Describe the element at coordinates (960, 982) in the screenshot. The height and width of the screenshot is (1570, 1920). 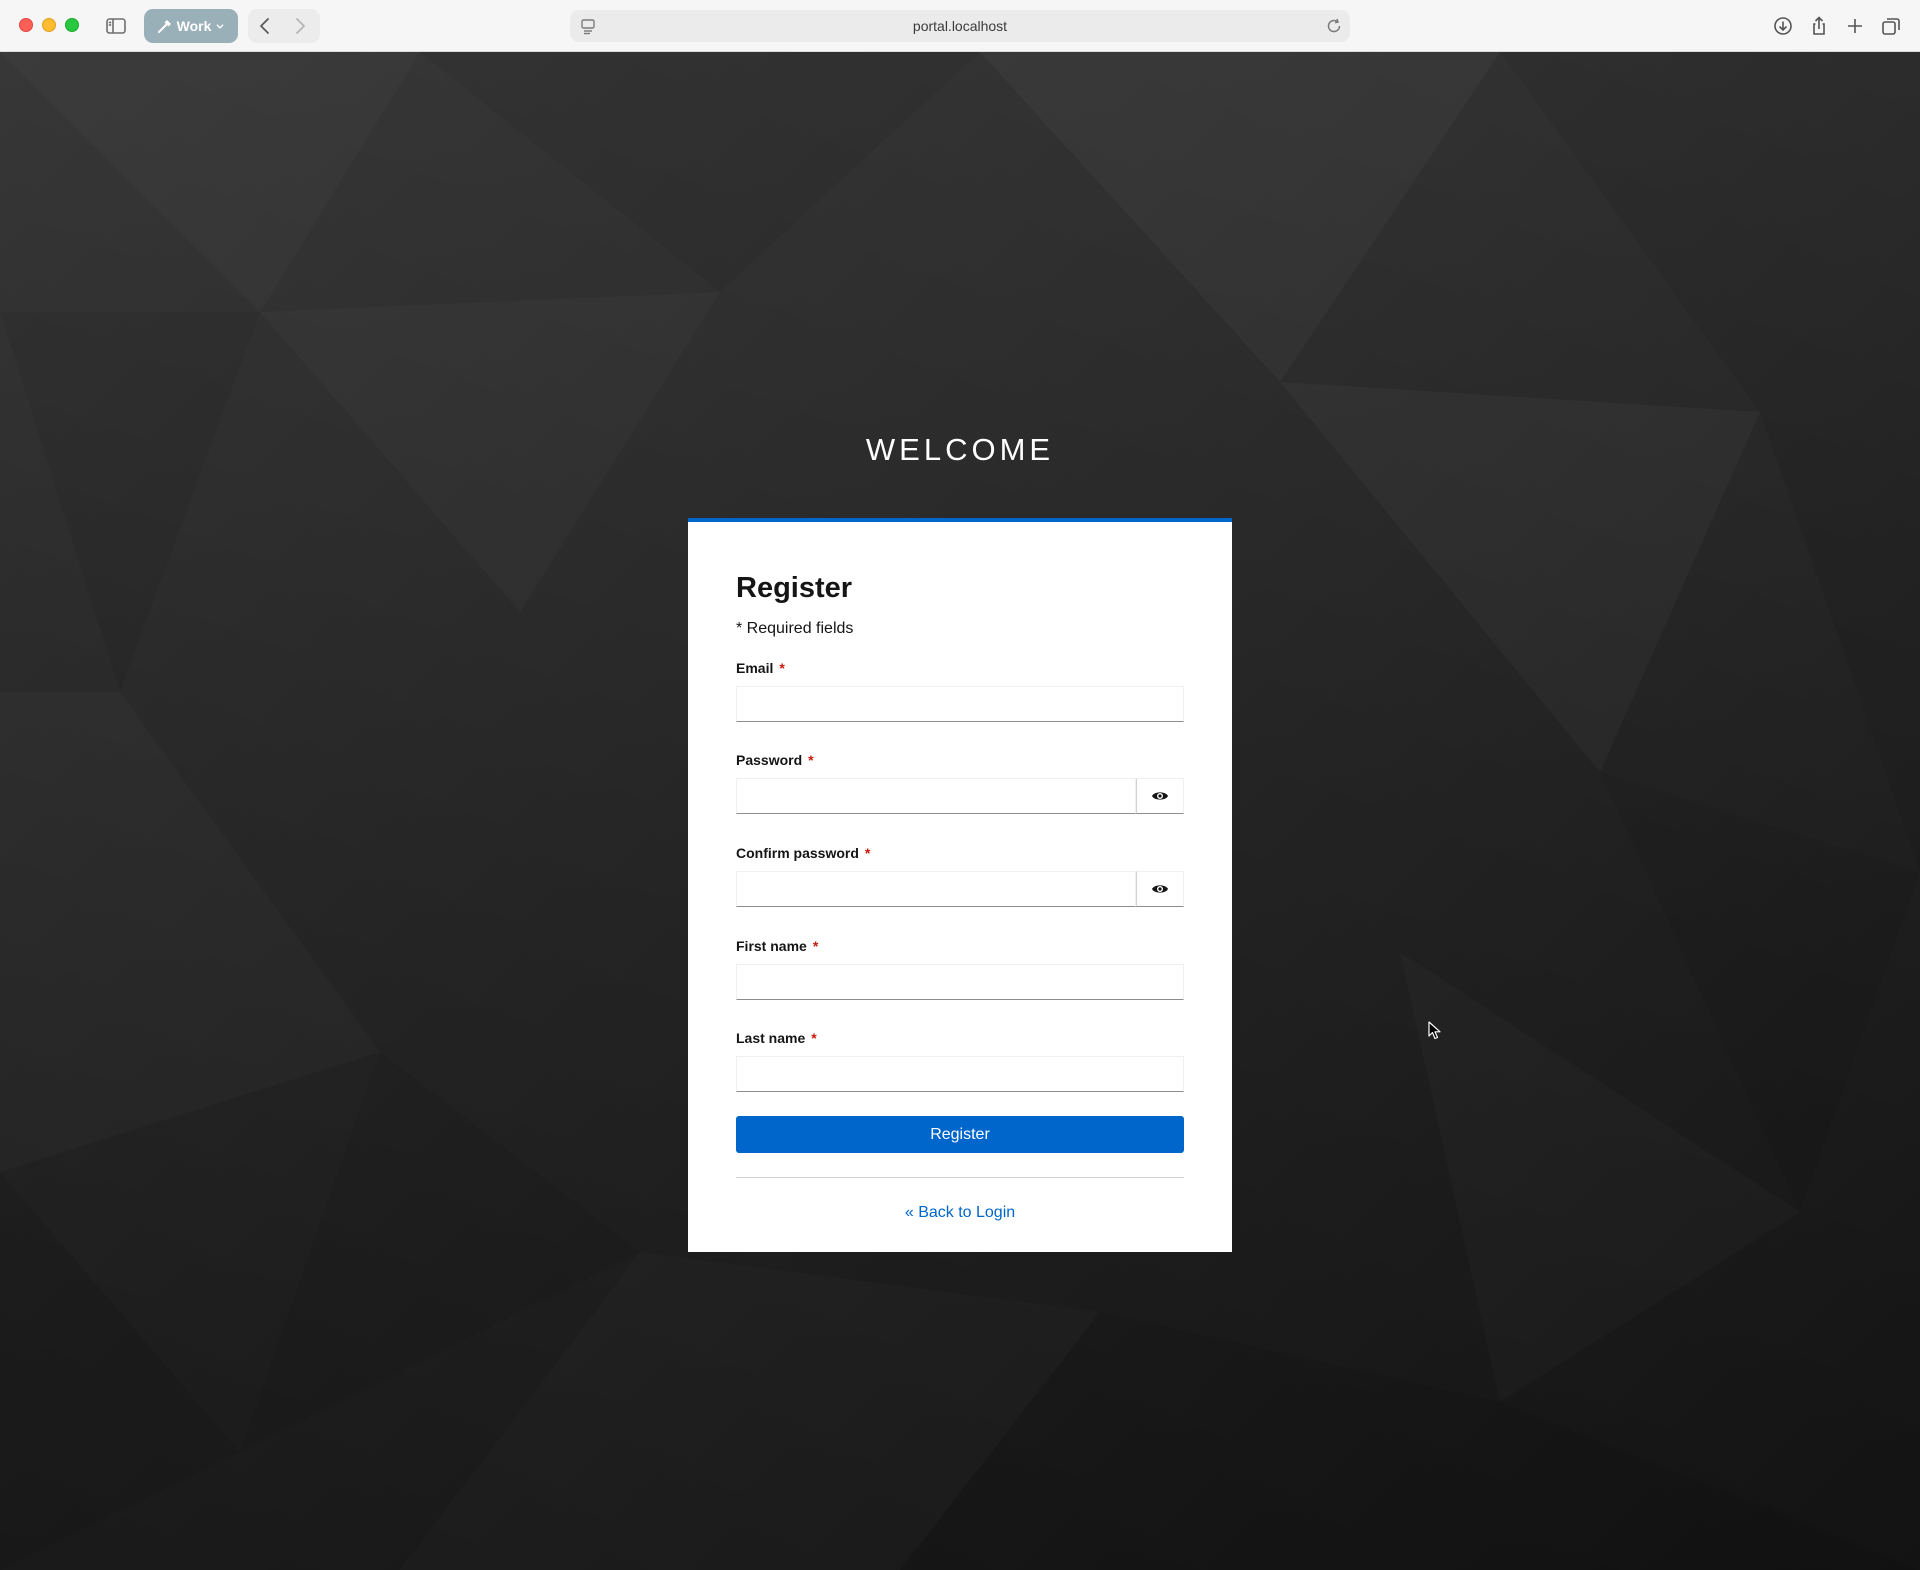
I see `first-name-input` at that location.